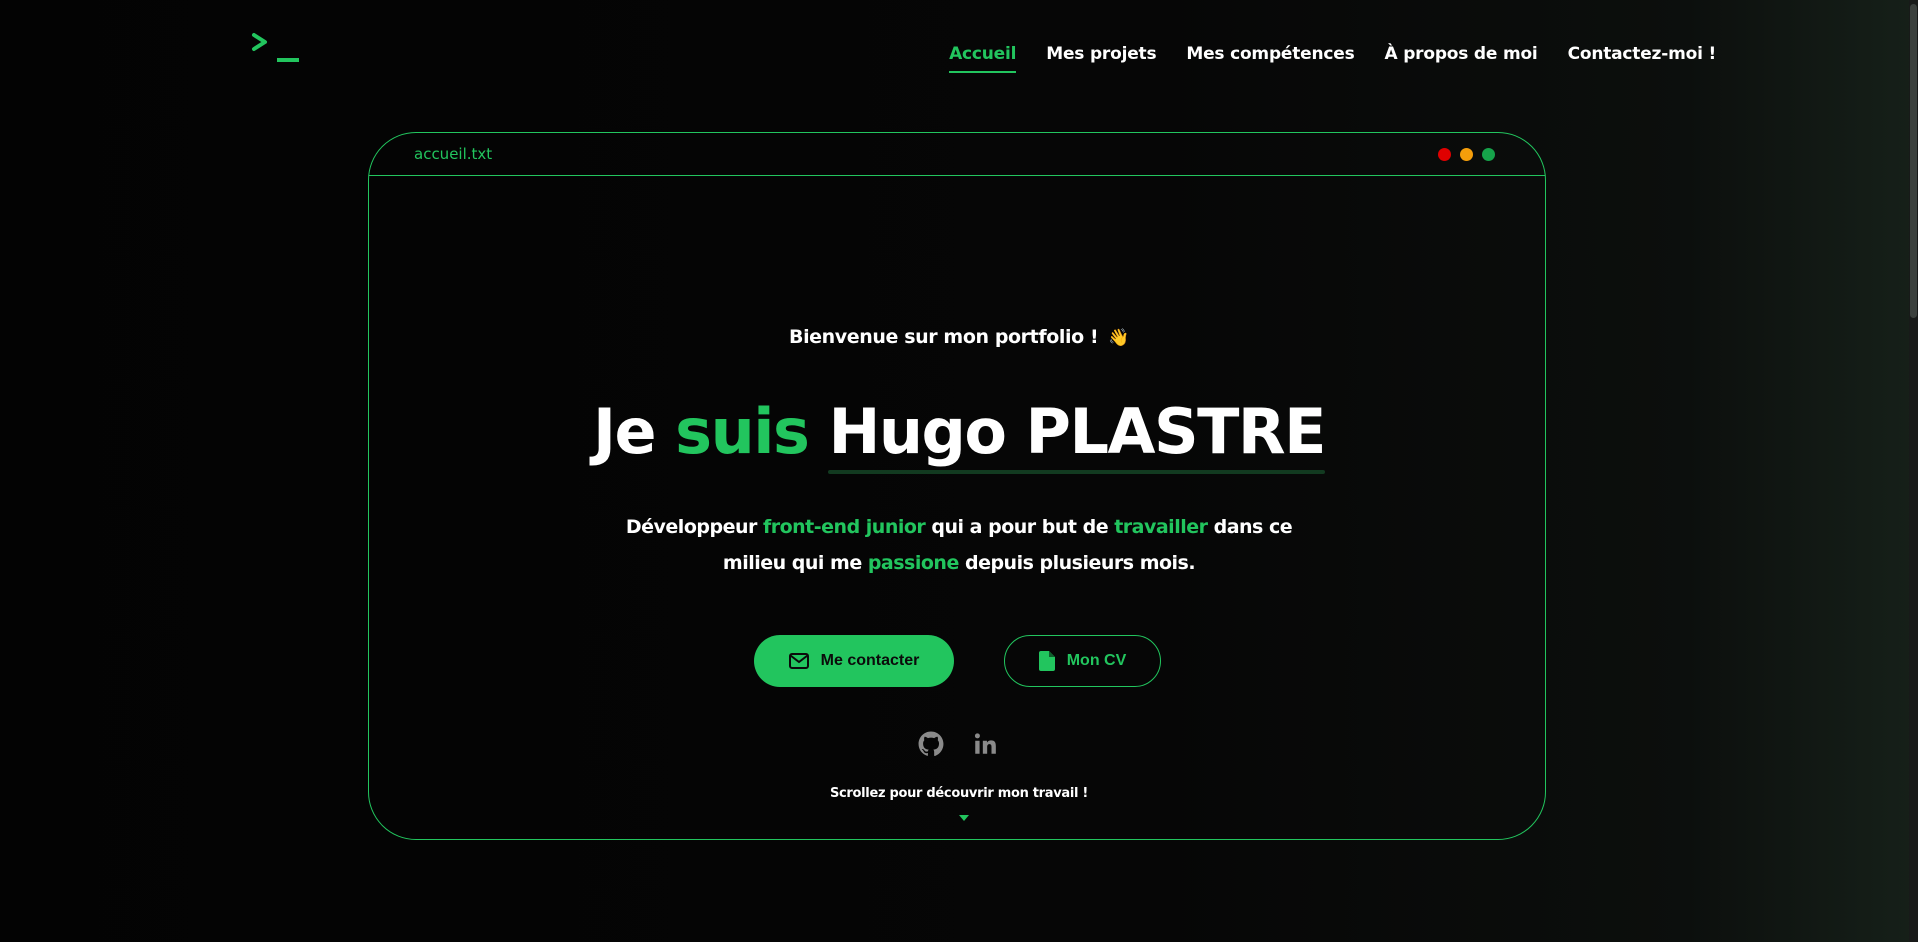 The height and width of the screenshot is (942, 1918). I want to click on page-title: Je suis Hugo PLASTRE, so click(959, 433).